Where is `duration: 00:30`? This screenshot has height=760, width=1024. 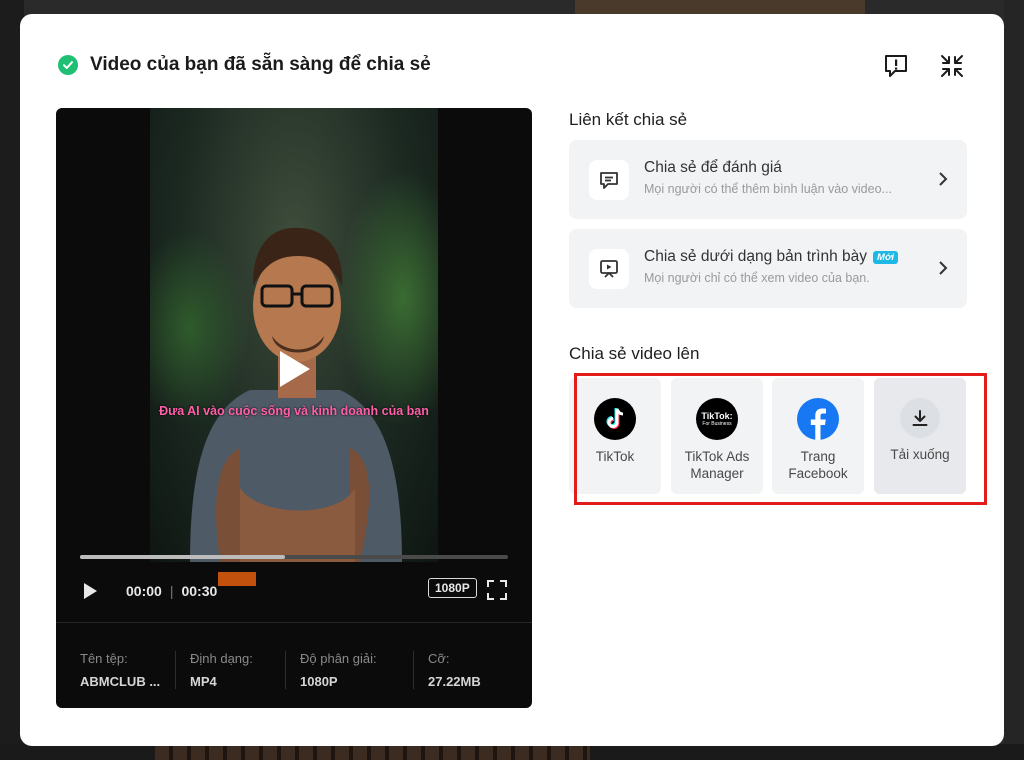
duration: 00:30 is located at coordinates (199, 591).